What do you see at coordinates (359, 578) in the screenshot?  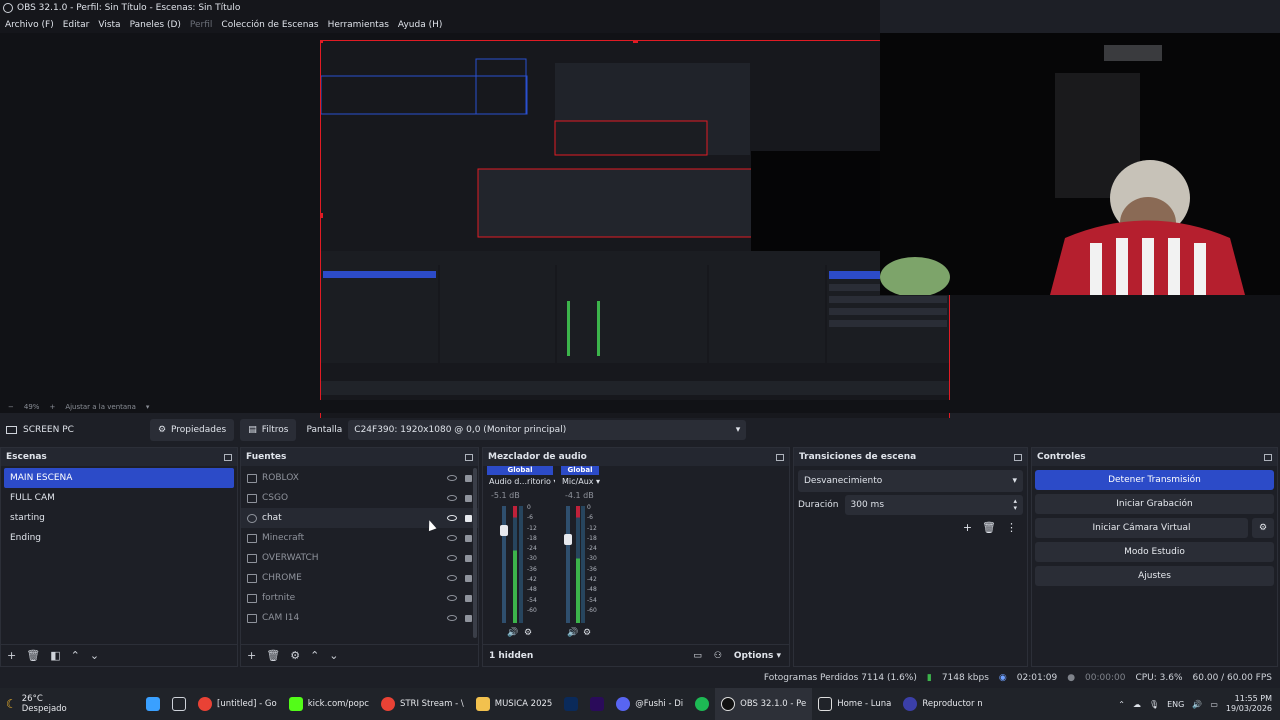 I see `source-item: CHROME` at bounding box center [359, 578].